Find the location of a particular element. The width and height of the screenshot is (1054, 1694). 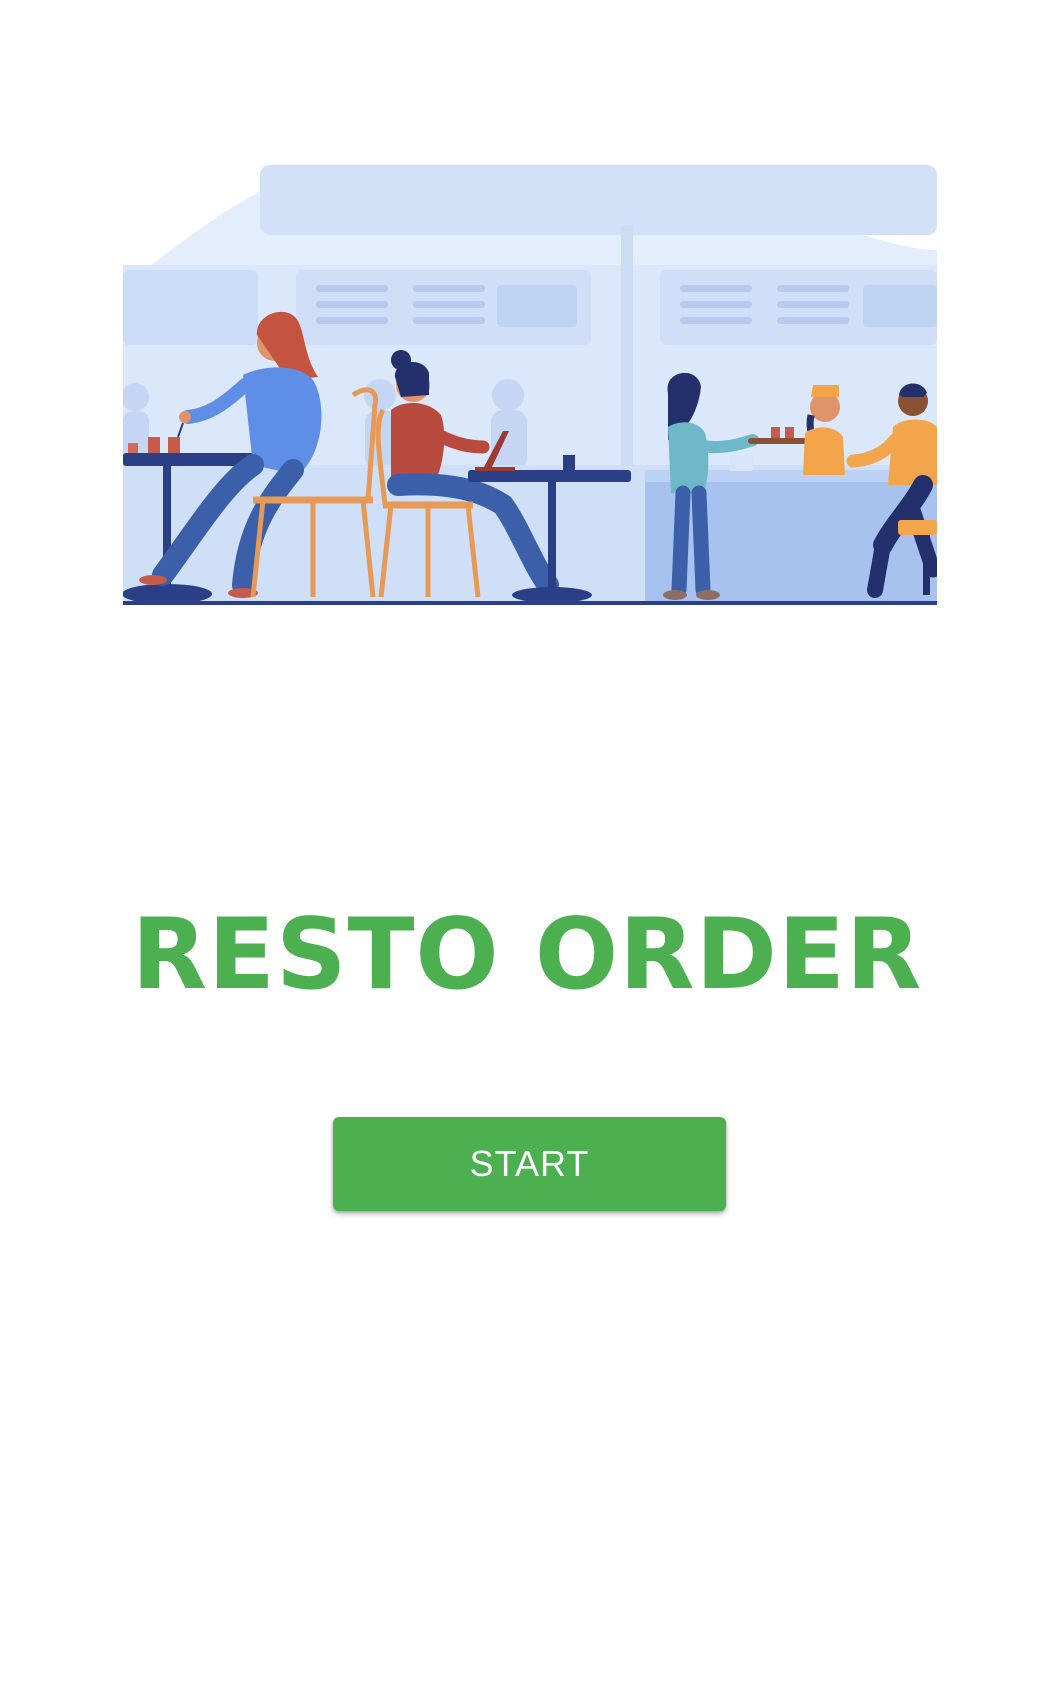

app-title: RESTO ORDER is located at coordinates (527, 955).